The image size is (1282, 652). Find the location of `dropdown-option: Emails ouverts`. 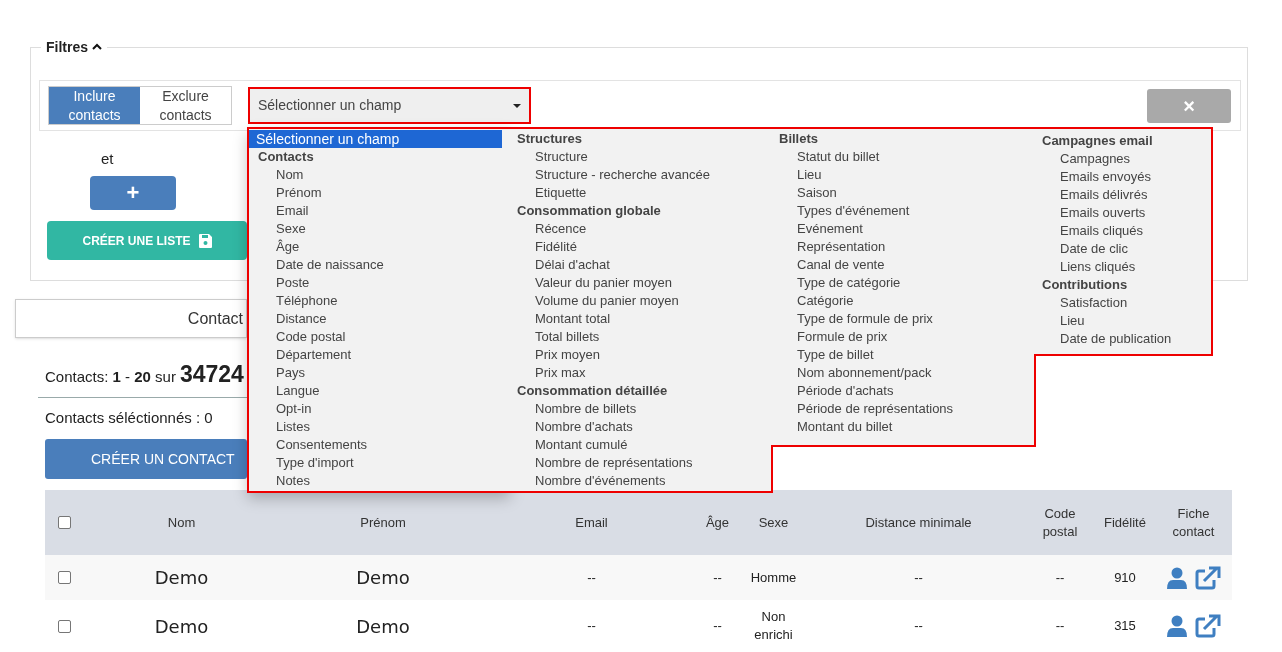

dropdown-option: Emails ouverts is located at coordinates (1123, 213).